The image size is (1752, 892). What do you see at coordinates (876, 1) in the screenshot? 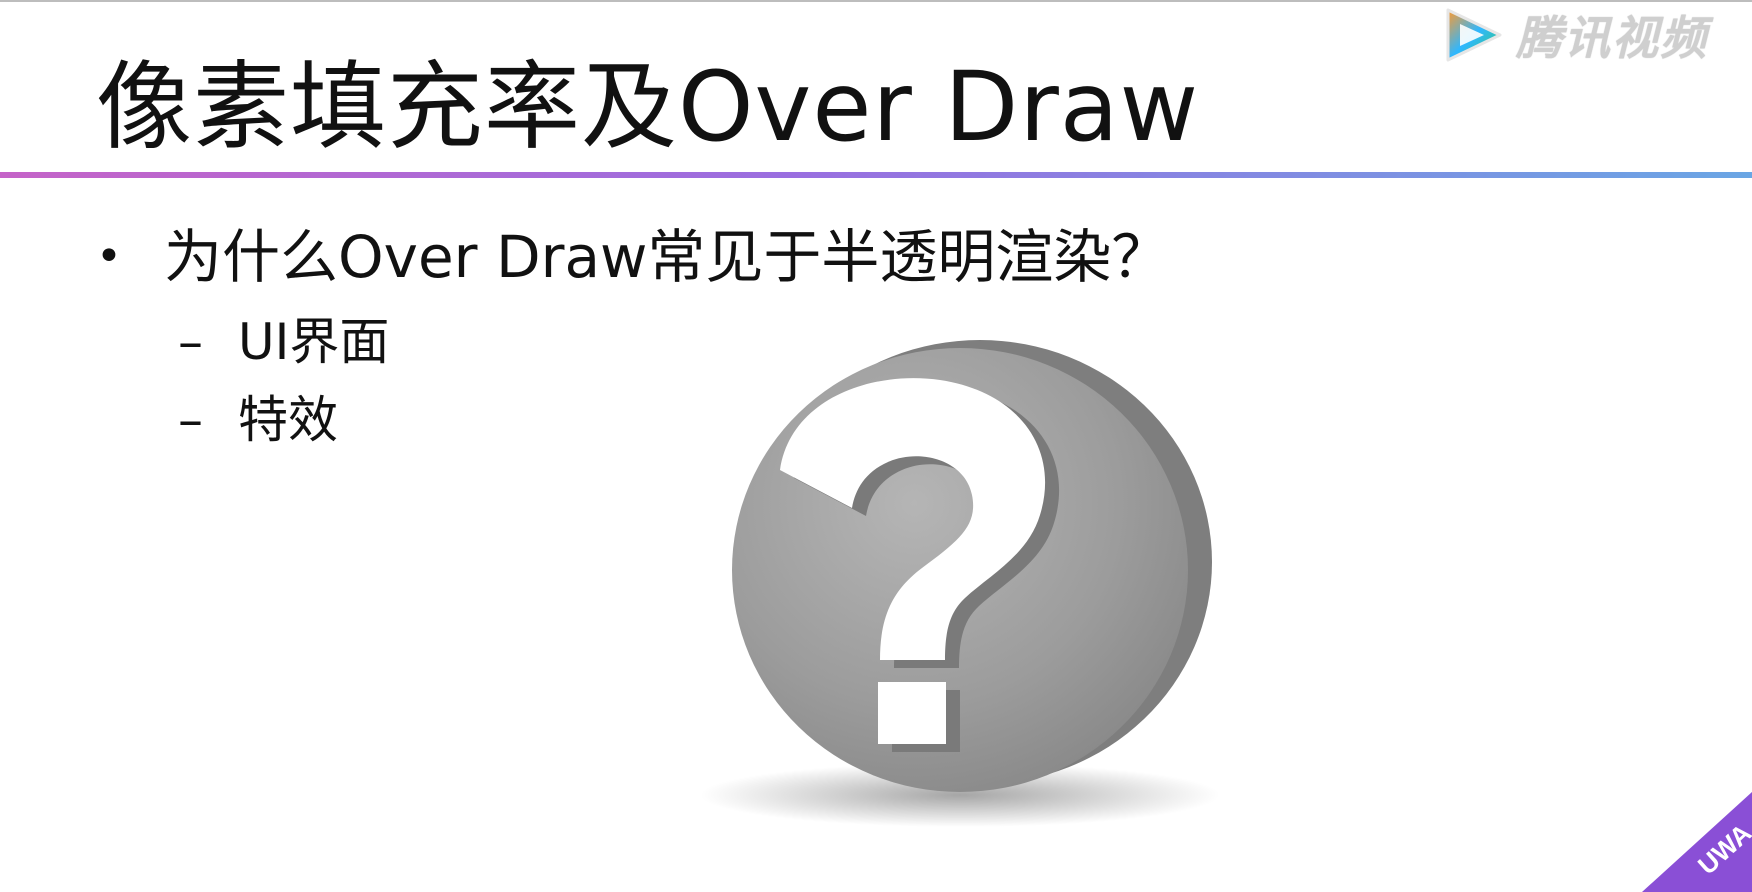
I see `top-border` at bounding box center [876, 1].